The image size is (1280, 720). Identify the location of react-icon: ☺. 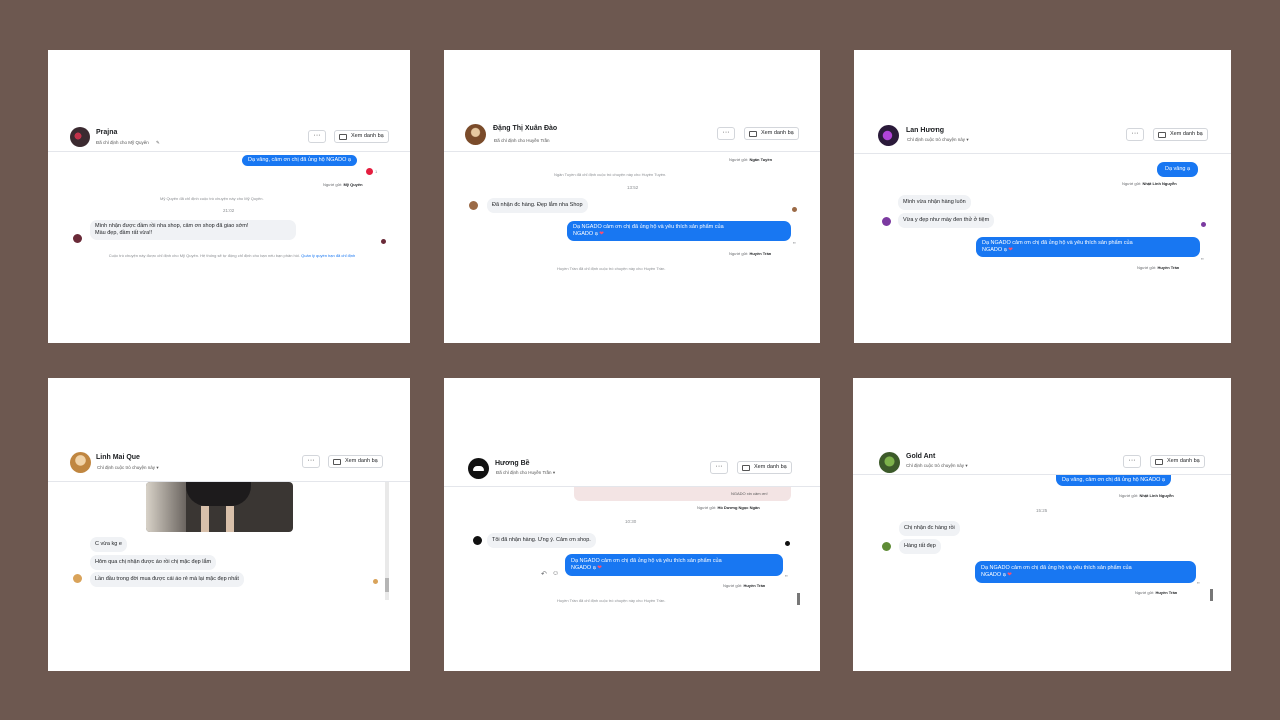
(555, 573).